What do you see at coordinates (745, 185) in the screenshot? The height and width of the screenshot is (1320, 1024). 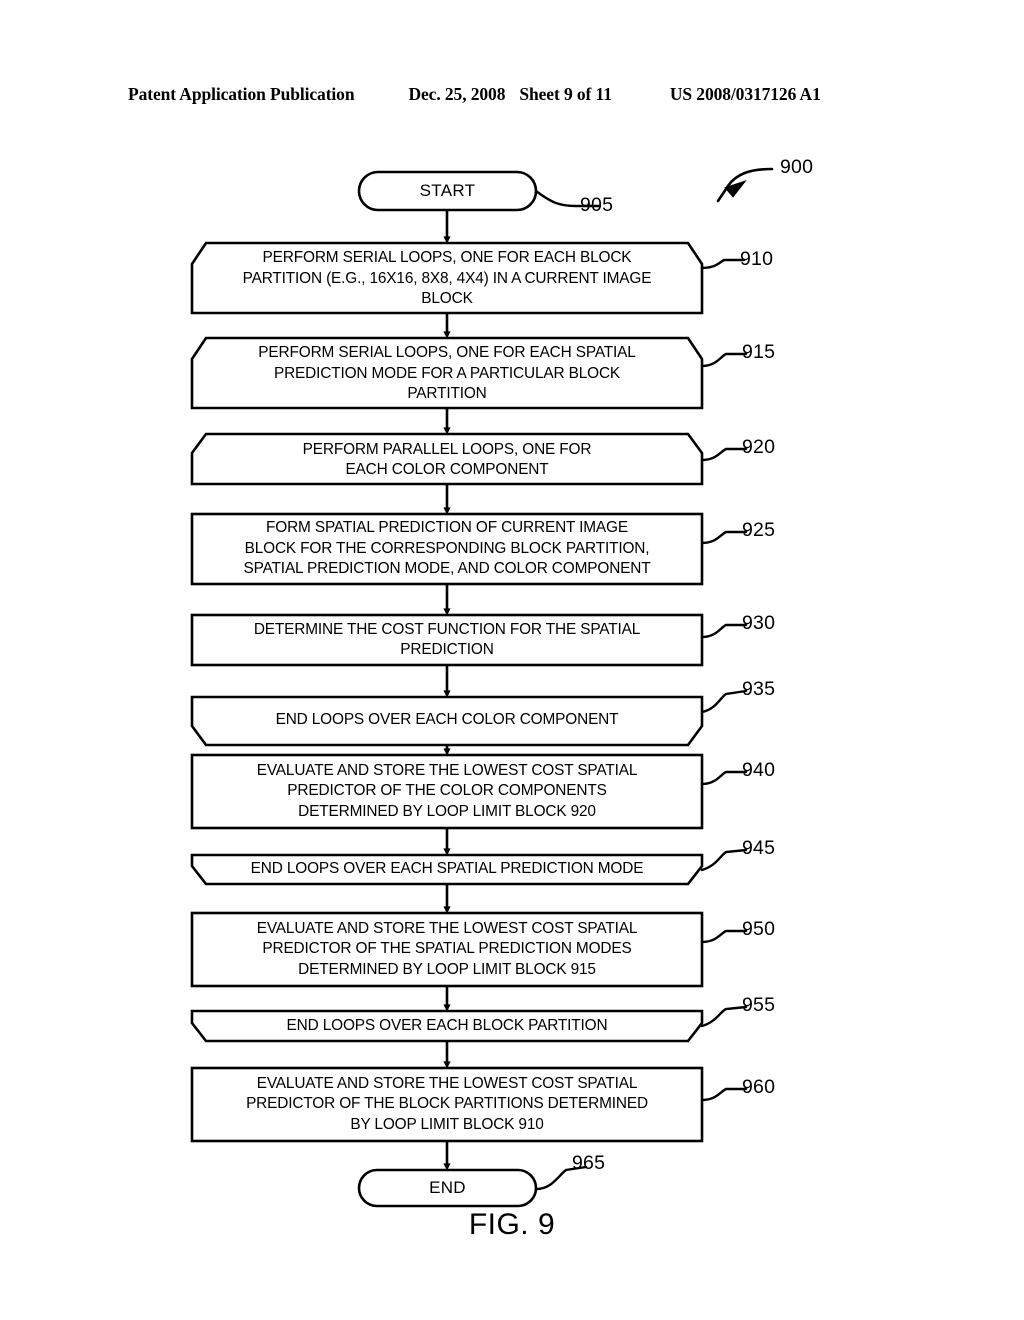 I see `figure-ref-900-leader` at bounding box center [745, 185].